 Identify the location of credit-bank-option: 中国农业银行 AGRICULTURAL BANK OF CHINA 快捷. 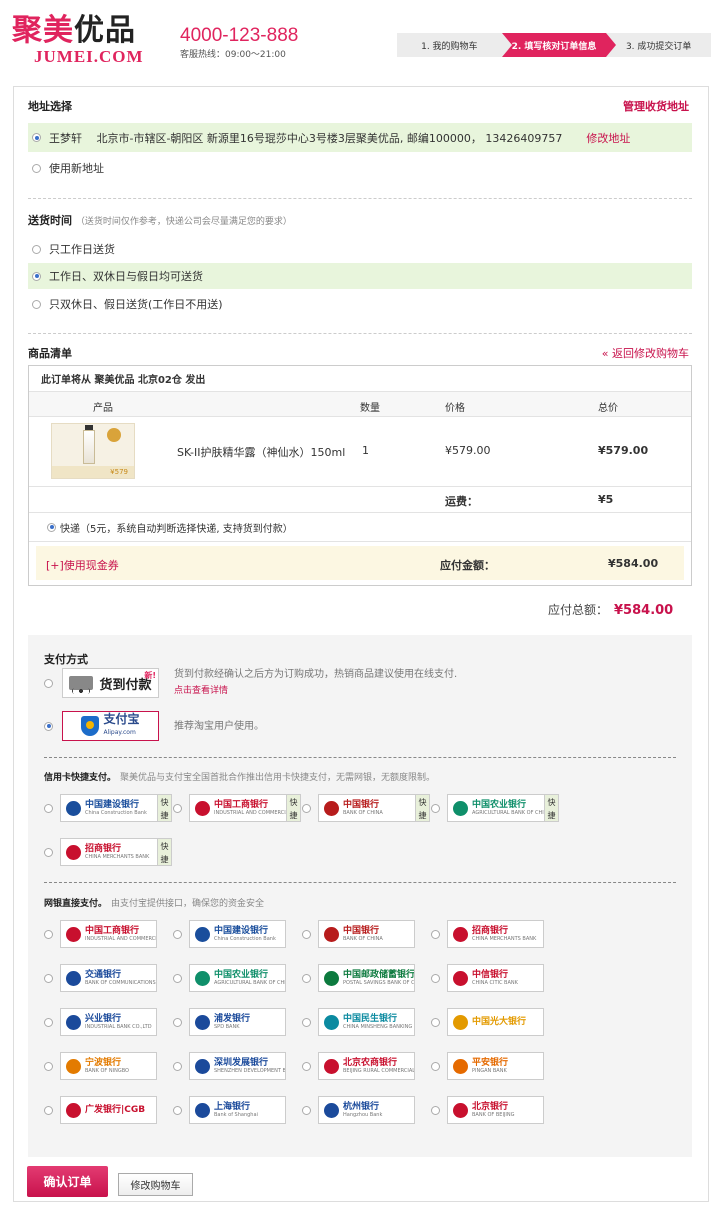
(495, 808).